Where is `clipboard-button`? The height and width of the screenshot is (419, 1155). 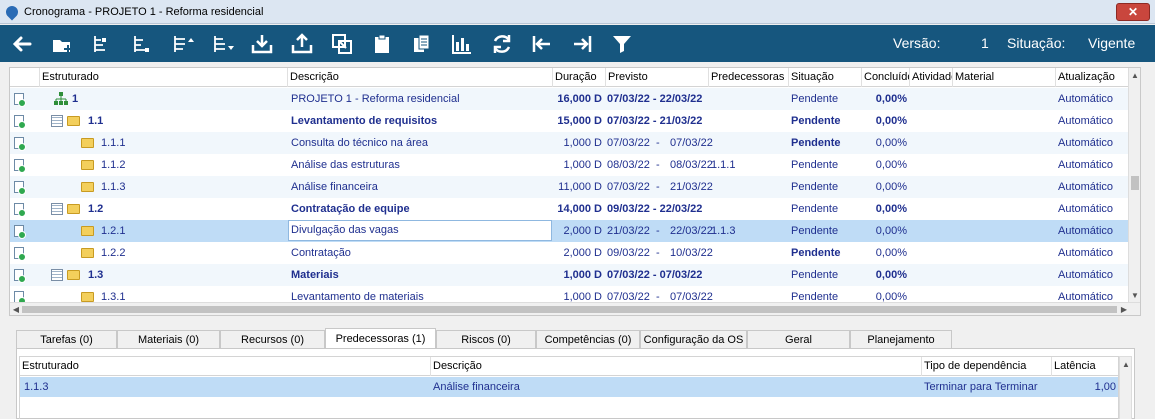
clipboard-button is located at coordinates (382, 43).